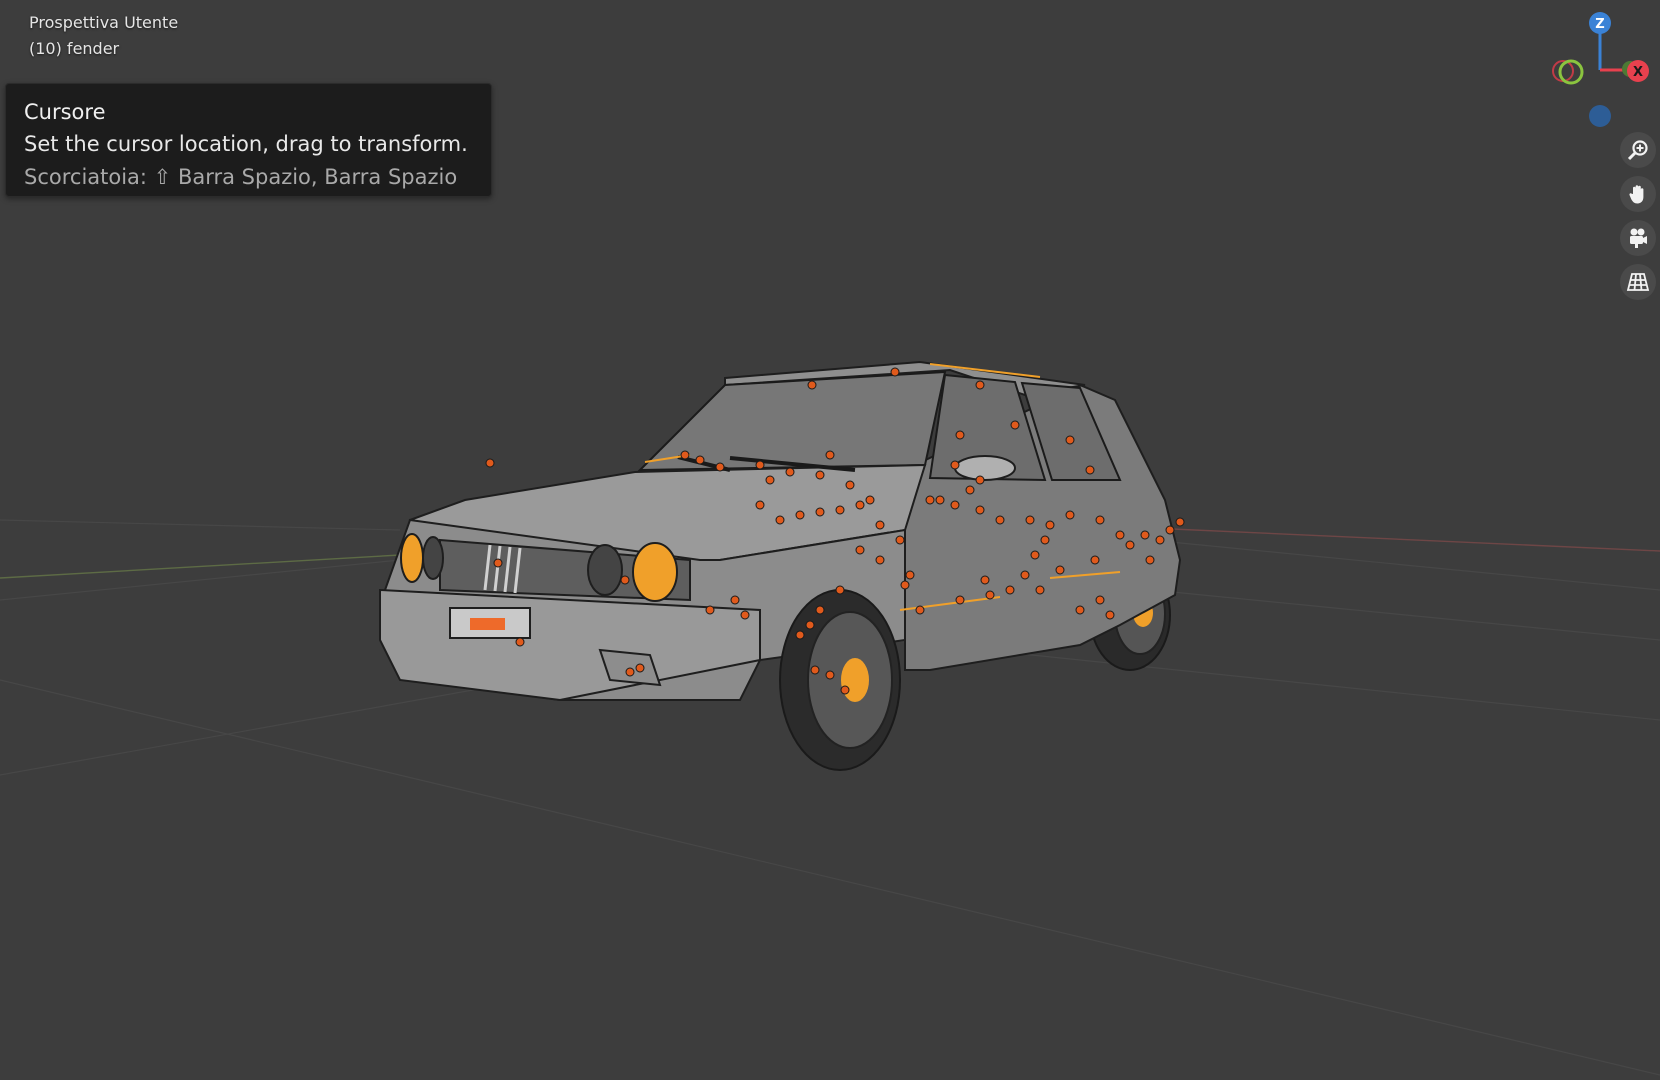 The height and width of the screenshot is (1080, 1660). Describe the element at coordinates (1600, 116) in the screenshot. I see `z-negative-axis-handle` at that location.